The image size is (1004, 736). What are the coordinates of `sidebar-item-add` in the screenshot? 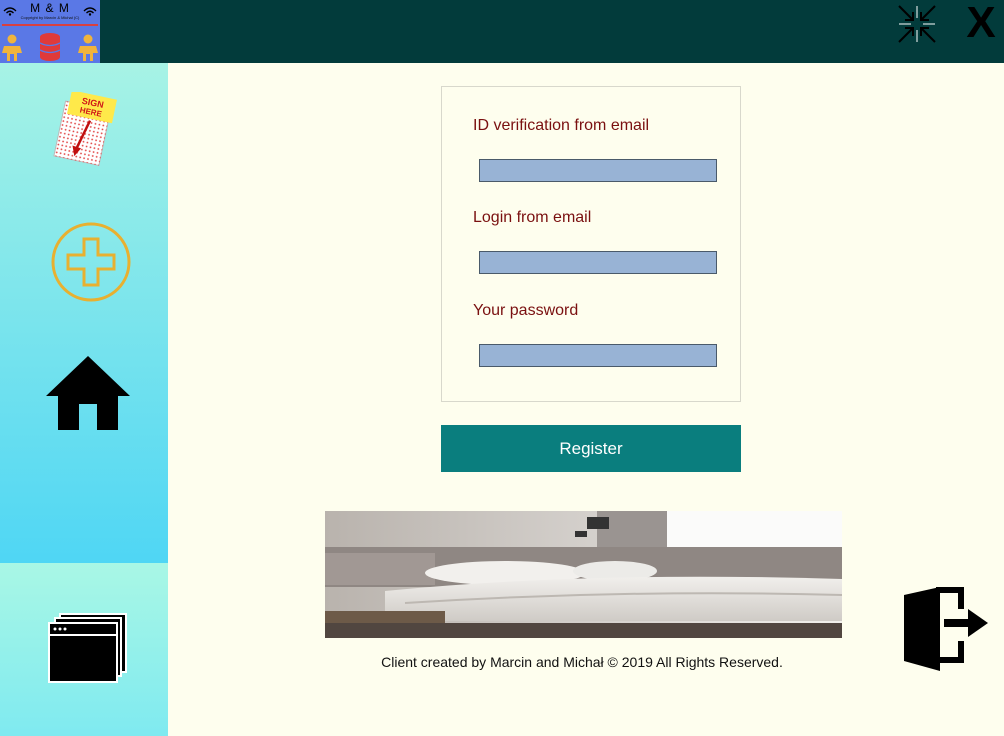 It's located at (91, 262).